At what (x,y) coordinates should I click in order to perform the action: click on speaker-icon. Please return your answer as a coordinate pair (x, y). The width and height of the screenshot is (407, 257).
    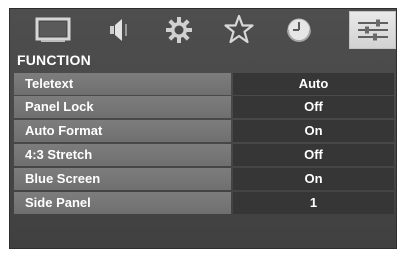
    Looking at the image, I should click on (118, 30).